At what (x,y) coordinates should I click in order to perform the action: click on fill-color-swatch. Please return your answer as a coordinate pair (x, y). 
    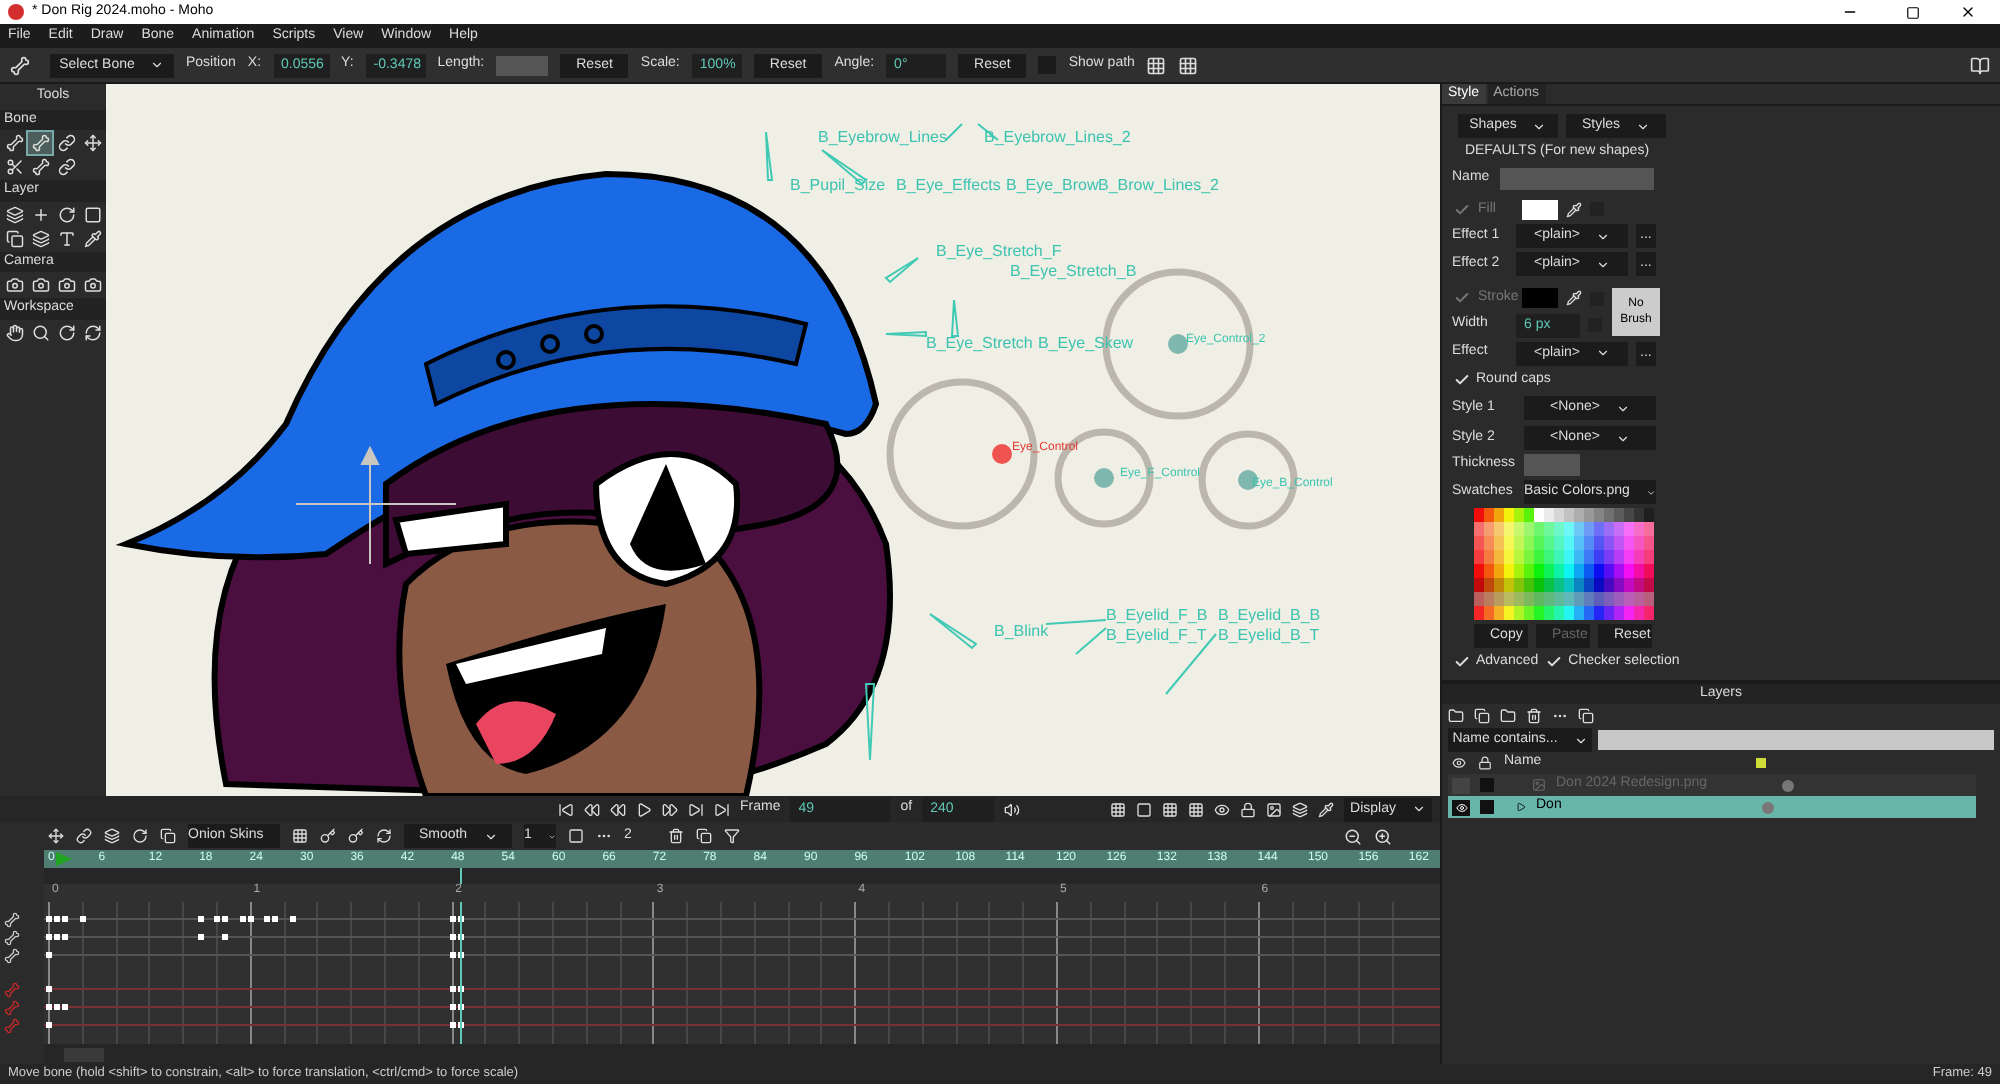
    Looking at the image, I should click on (1540, 209).